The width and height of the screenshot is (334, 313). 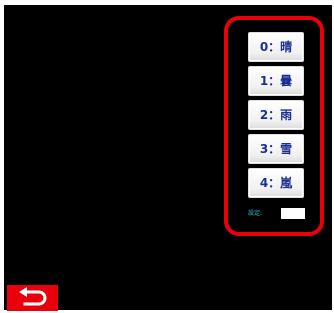 What do you see at coordinates (276, 183) in the screenshot?
I see `option-4-button: 4：嵐` at bounding box center [276, 183].